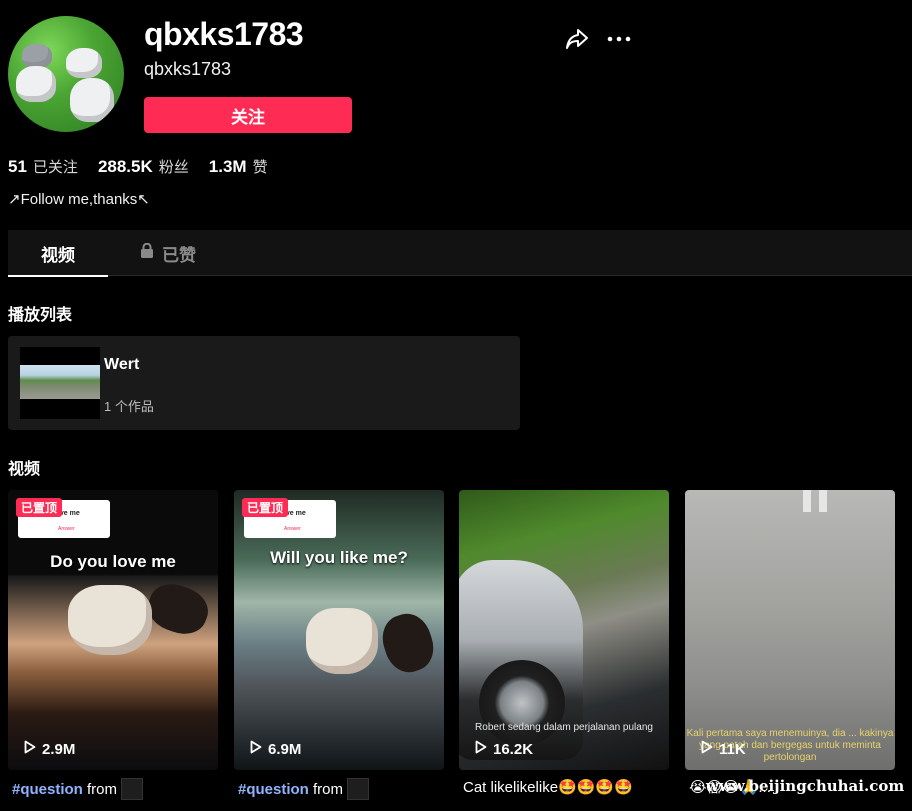  What do you see at coordinates (24, 469) in the screenshot?
I see `videos-section-title: 视频` at bounding box center [24, 469].